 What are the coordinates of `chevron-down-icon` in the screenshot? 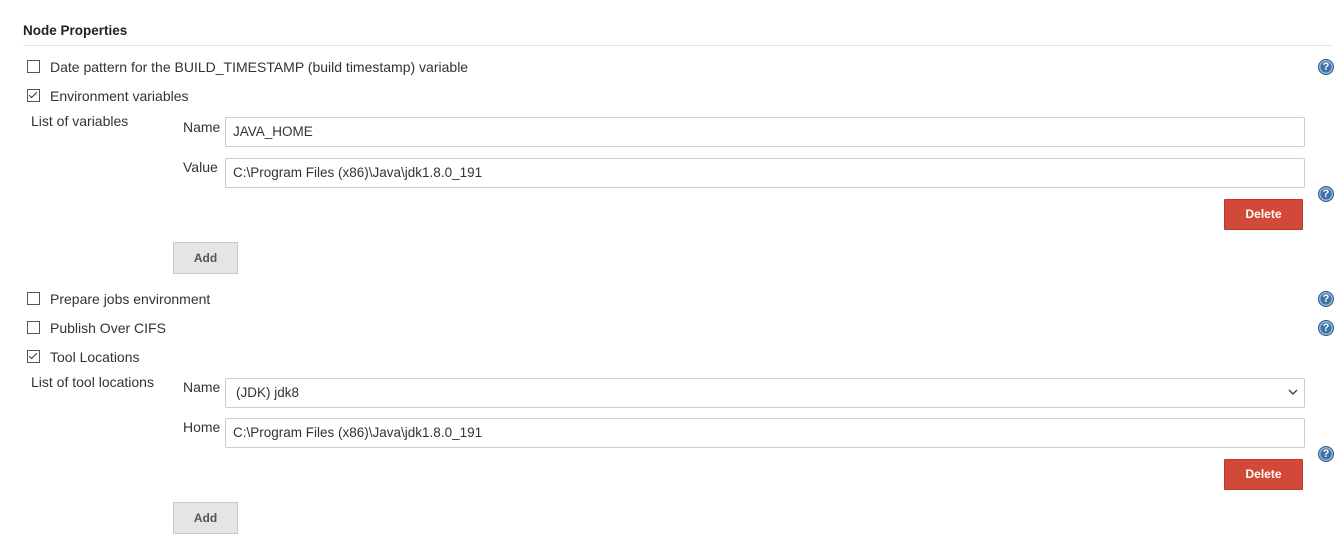 It's located at (1293, 392).